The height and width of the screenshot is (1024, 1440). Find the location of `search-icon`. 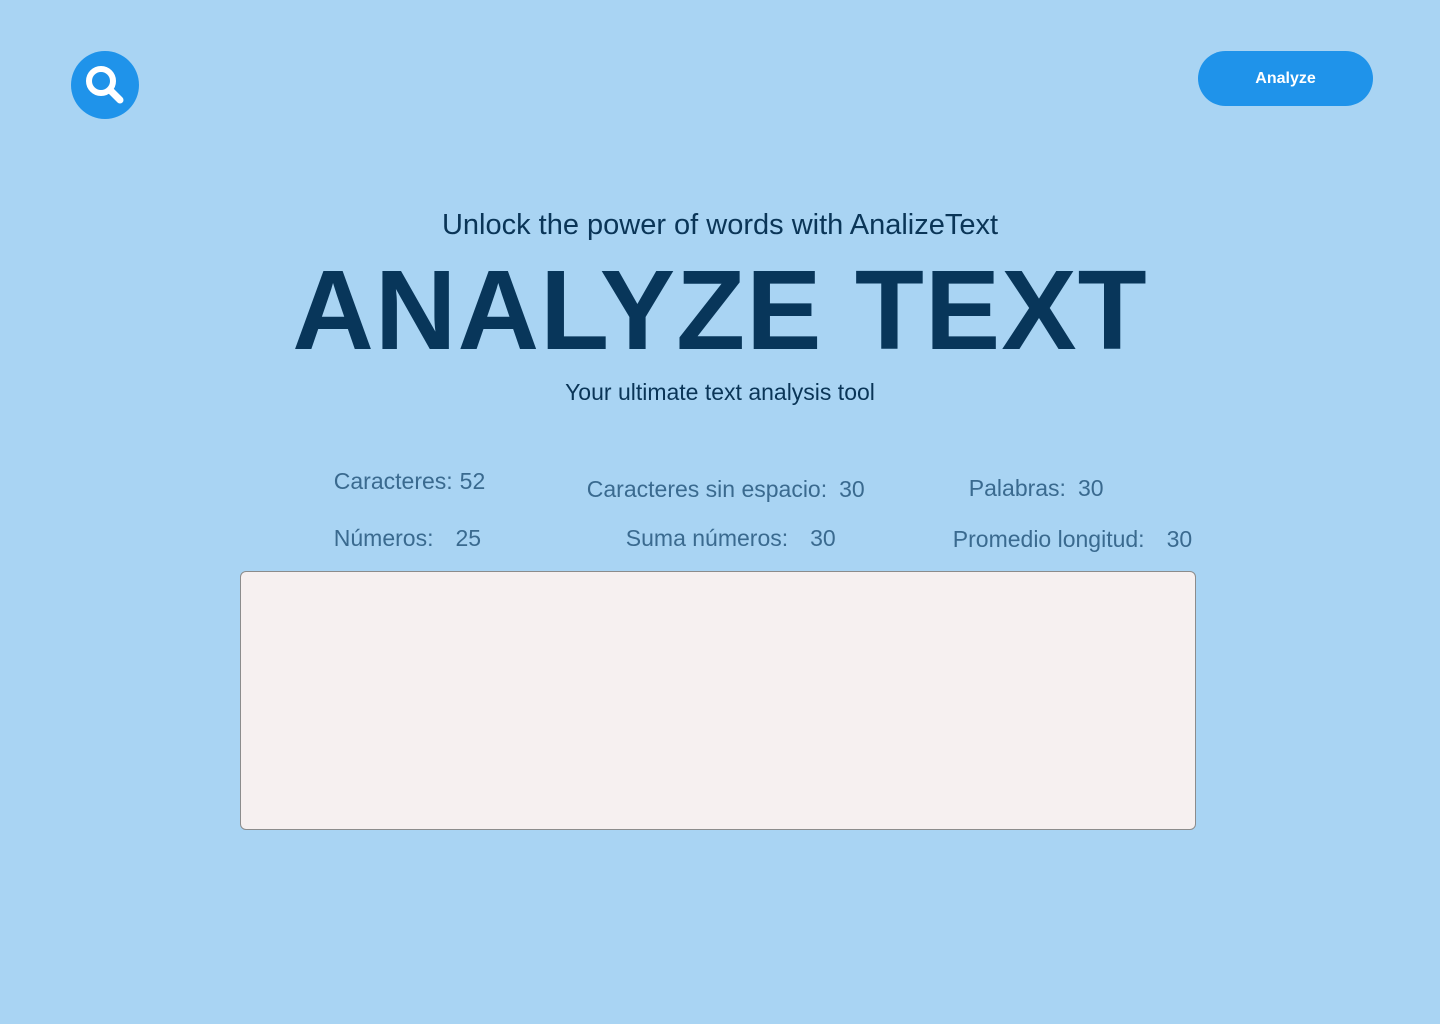

search-icon is located at coordinates (105, 85).